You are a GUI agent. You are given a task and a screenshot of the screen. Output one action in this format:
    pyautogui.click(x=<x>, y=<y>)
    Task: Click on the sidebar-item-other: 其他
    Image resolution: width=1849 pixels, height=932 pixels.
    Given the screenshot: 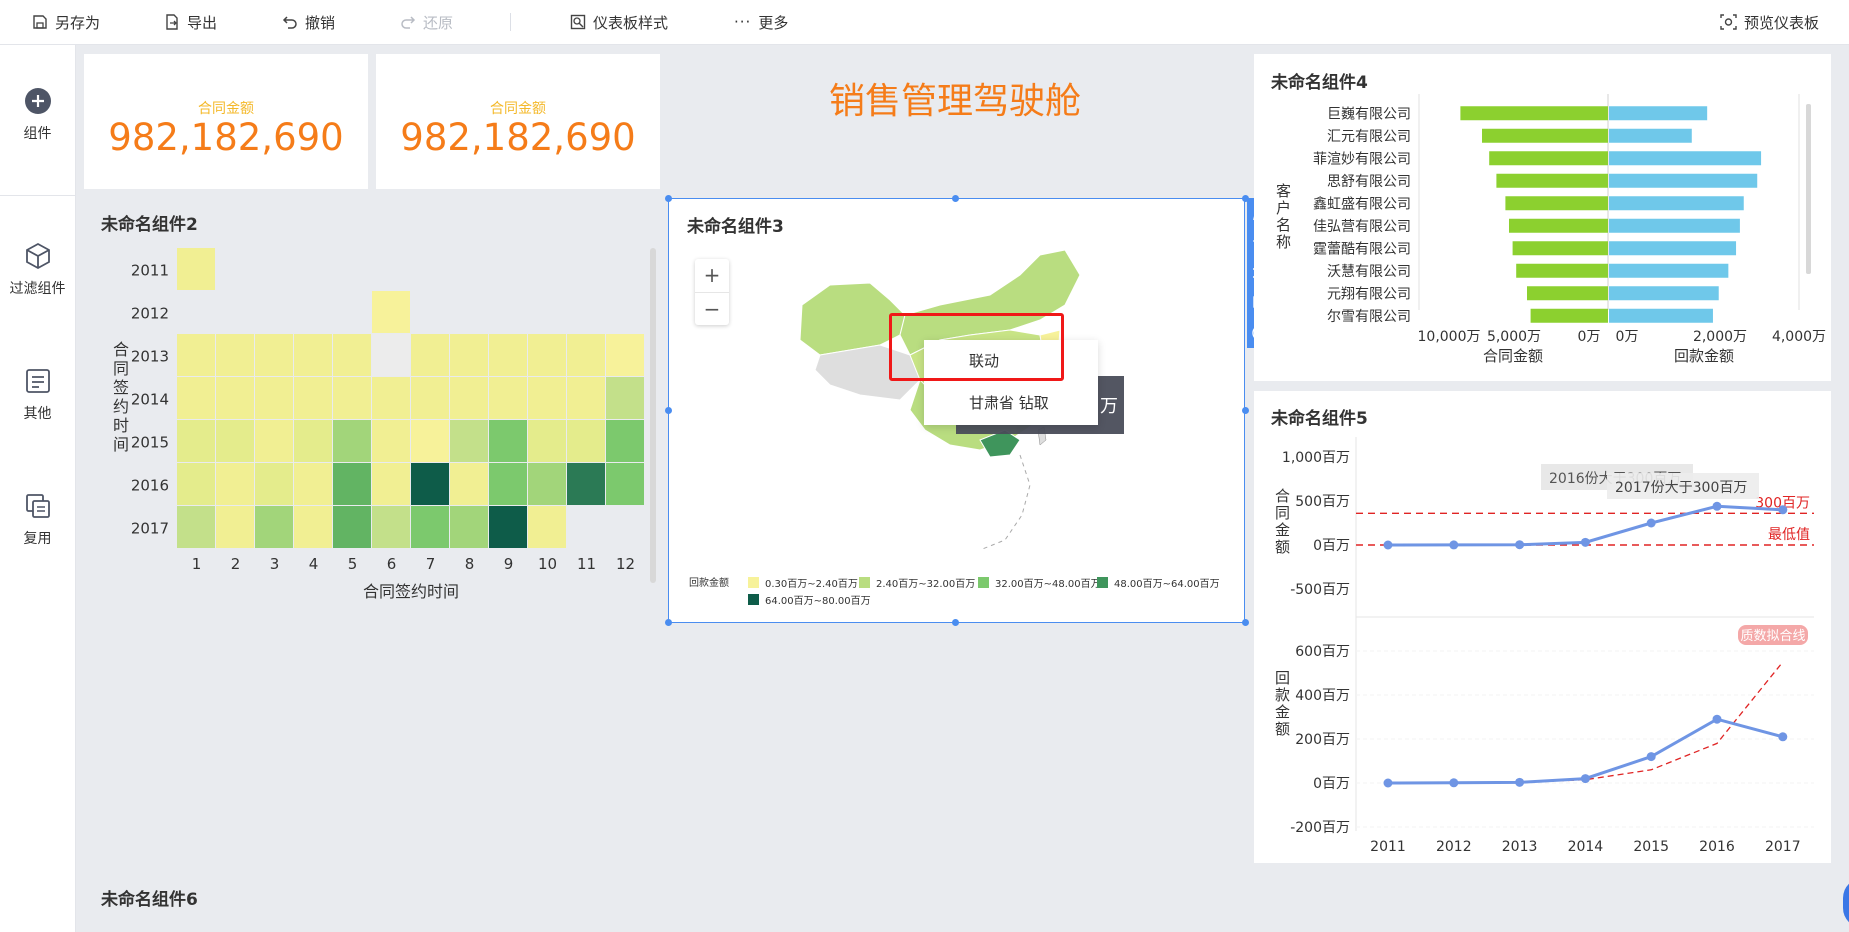 What is the action you would take?
    pyautogui.click(x=37, y=395)
    